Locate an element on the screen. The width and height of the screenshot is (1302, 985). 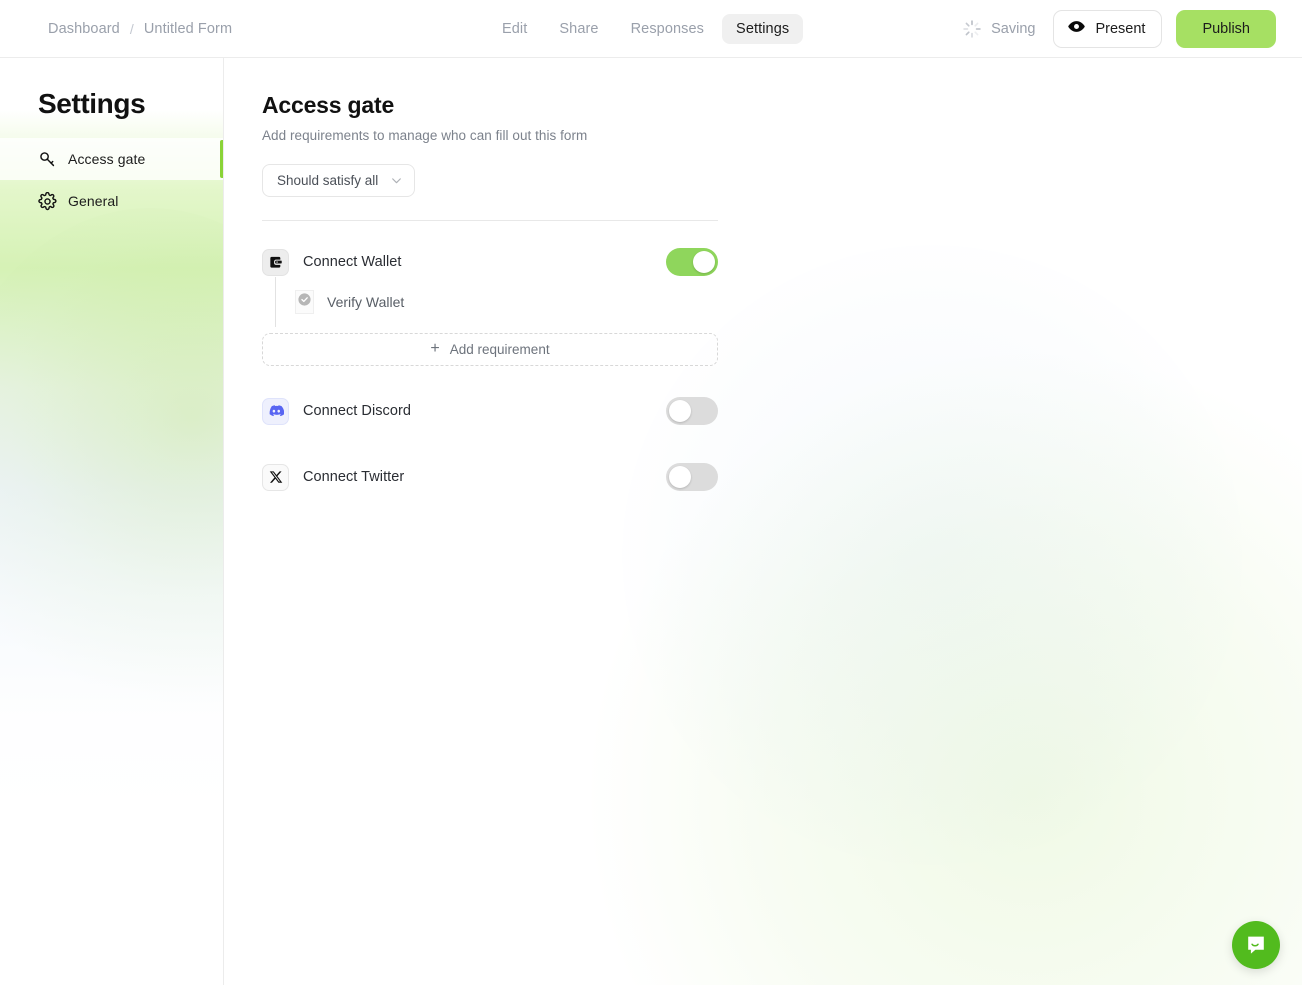
toggle-connect-wallet is located at coordinates (692, 262).